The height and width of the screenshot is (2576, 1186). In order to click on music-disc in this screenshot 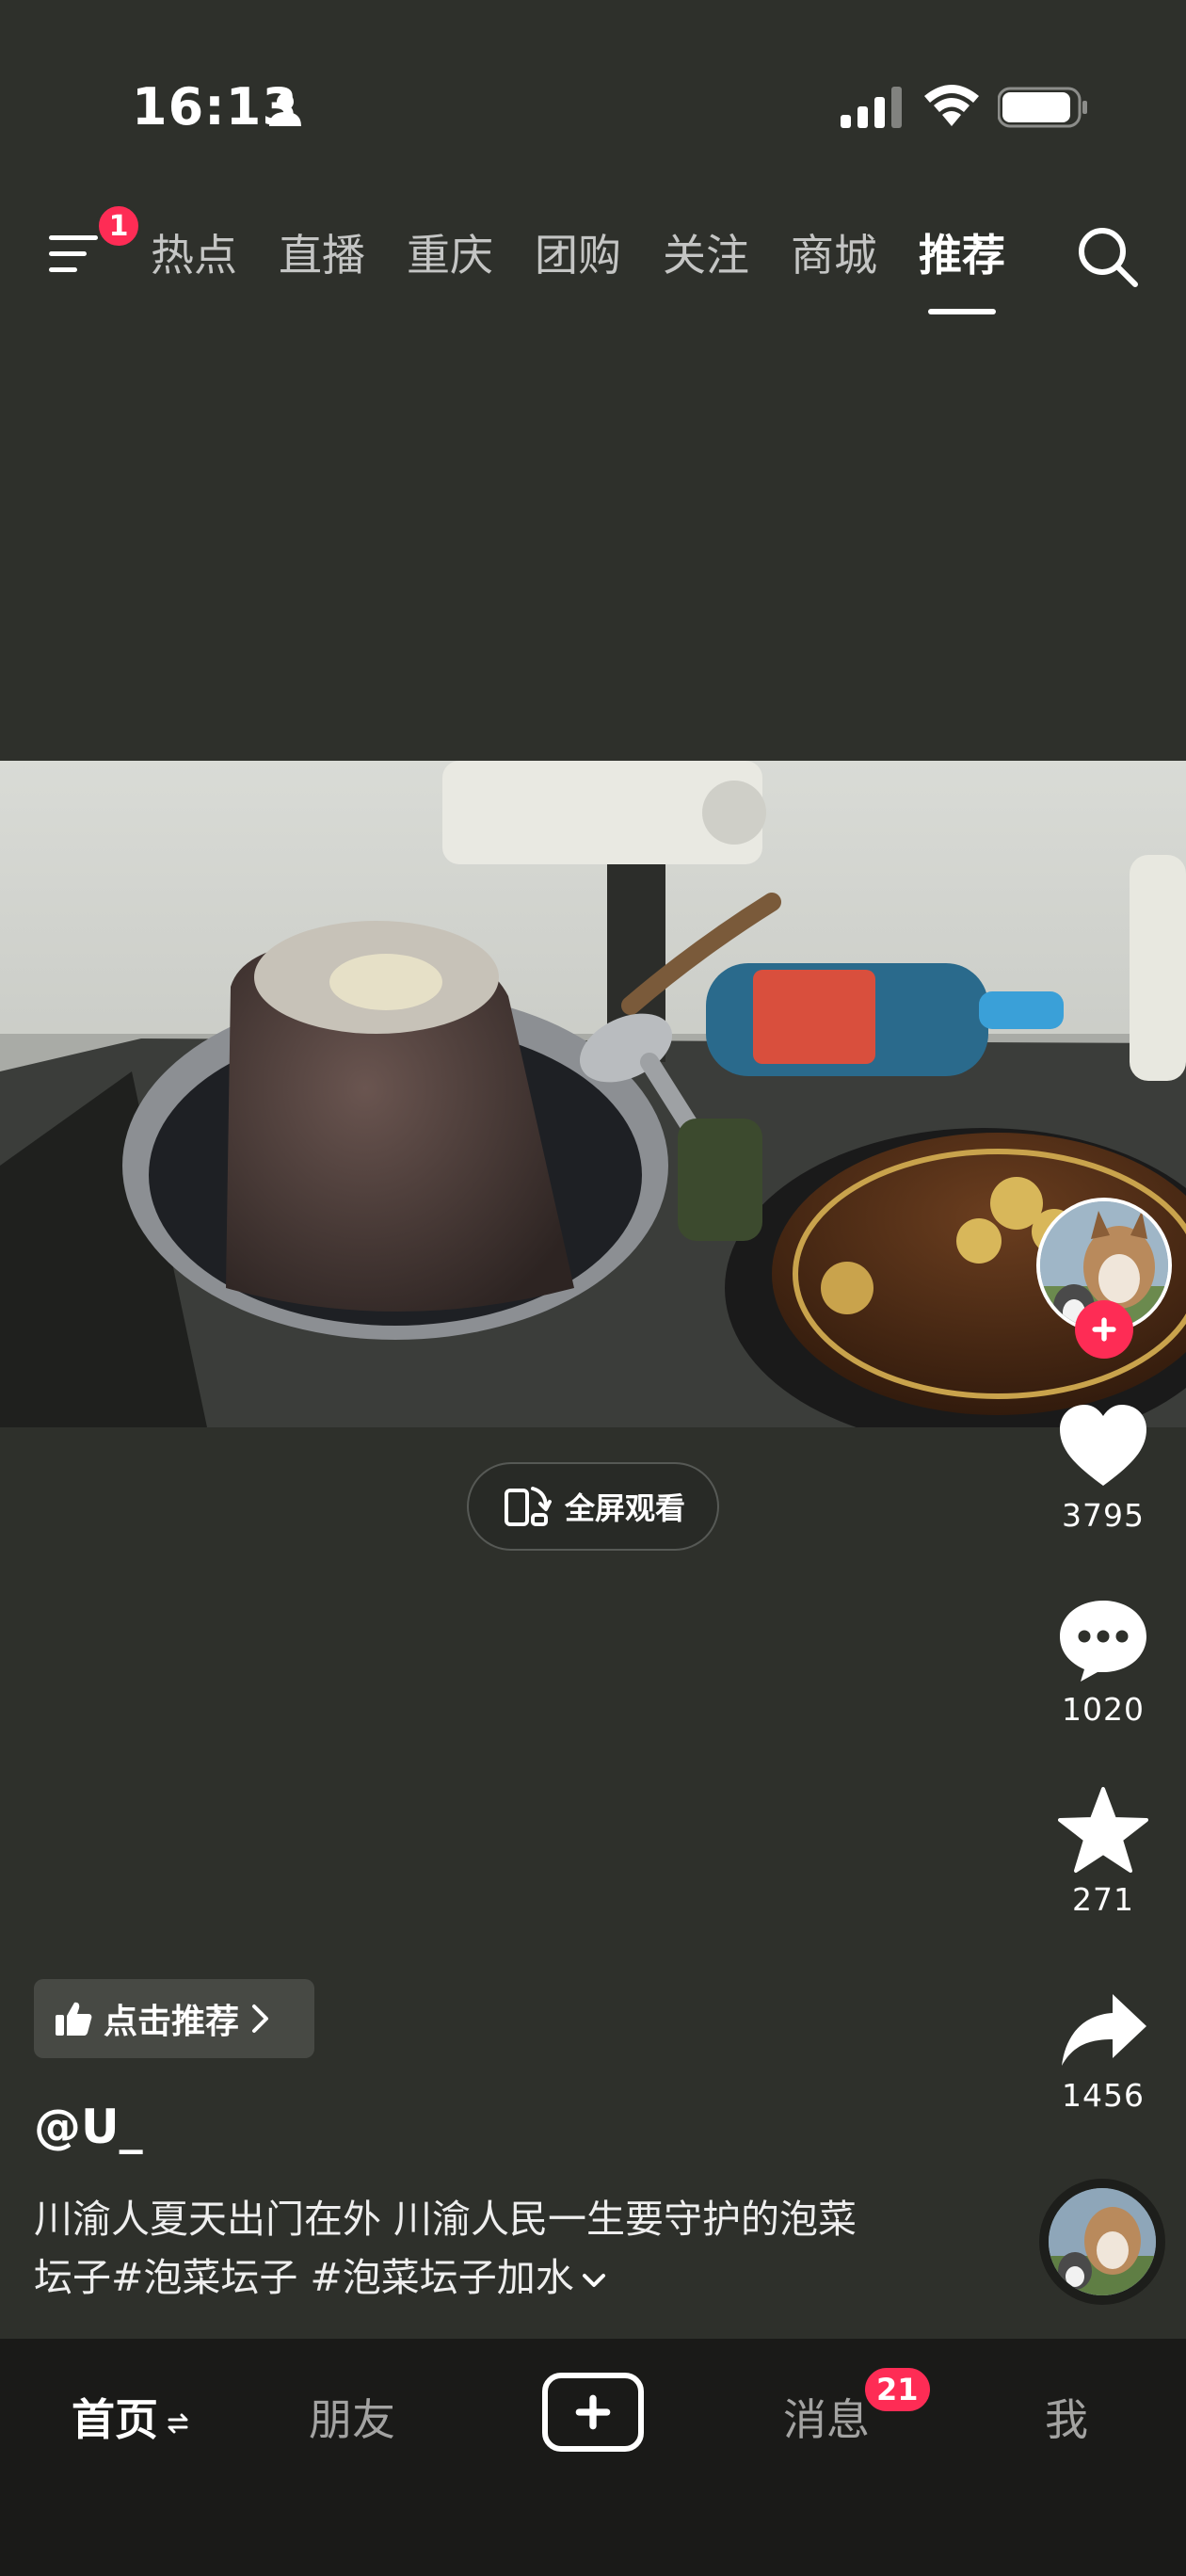, I will do `click(1102, 2242)`.